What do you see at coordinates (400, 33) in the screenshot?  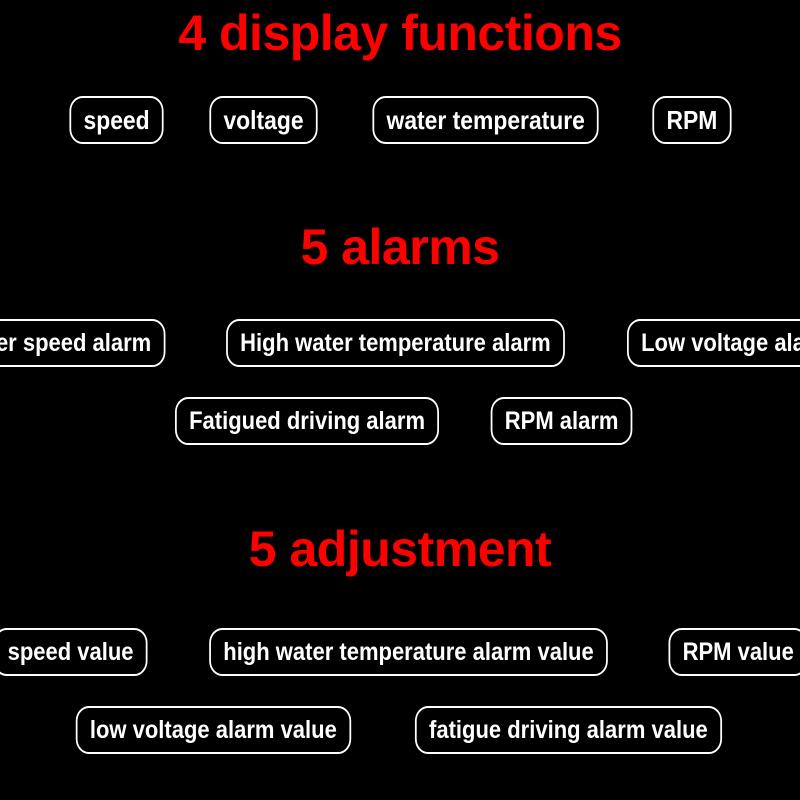 I see `section-title-display-functions: 4 display functions` at bounding box center [400, 33].